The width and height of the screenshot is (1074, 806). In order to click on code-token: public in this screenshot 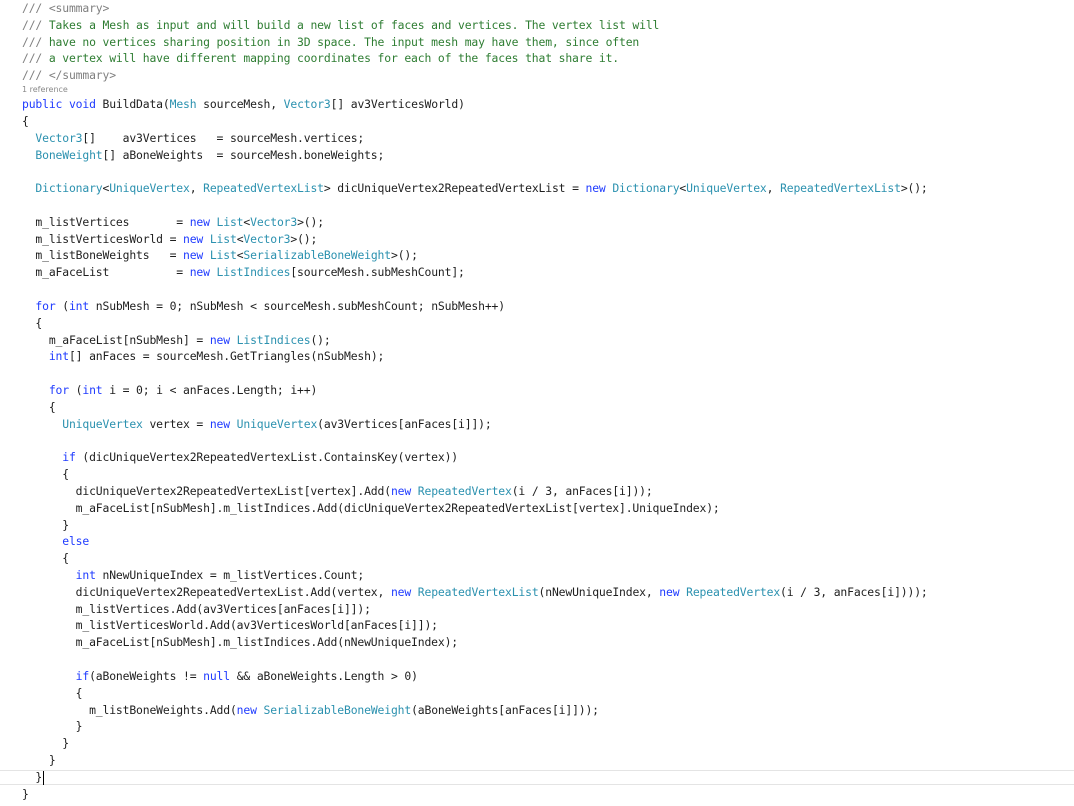, I will do `click(42, 104)`.